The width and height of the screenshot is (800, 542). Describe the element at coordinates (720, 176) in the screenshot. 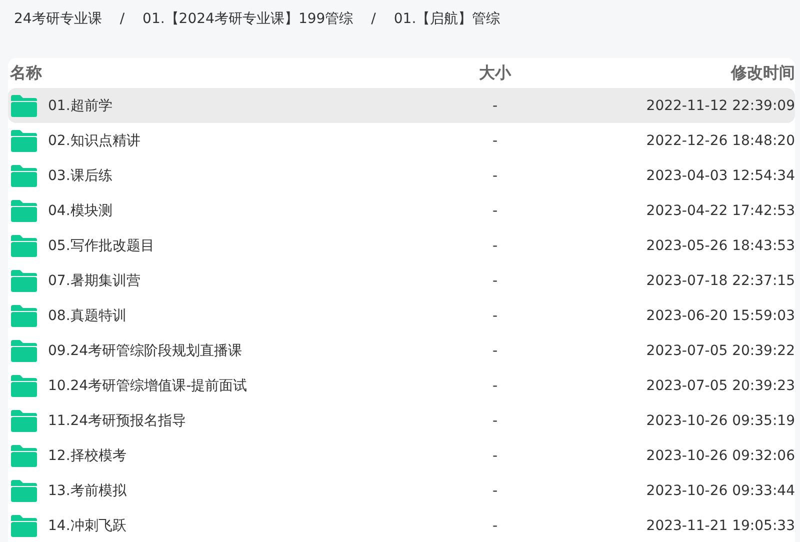

I see `modified-time: 2023-04-03 12:54:34` at that location.